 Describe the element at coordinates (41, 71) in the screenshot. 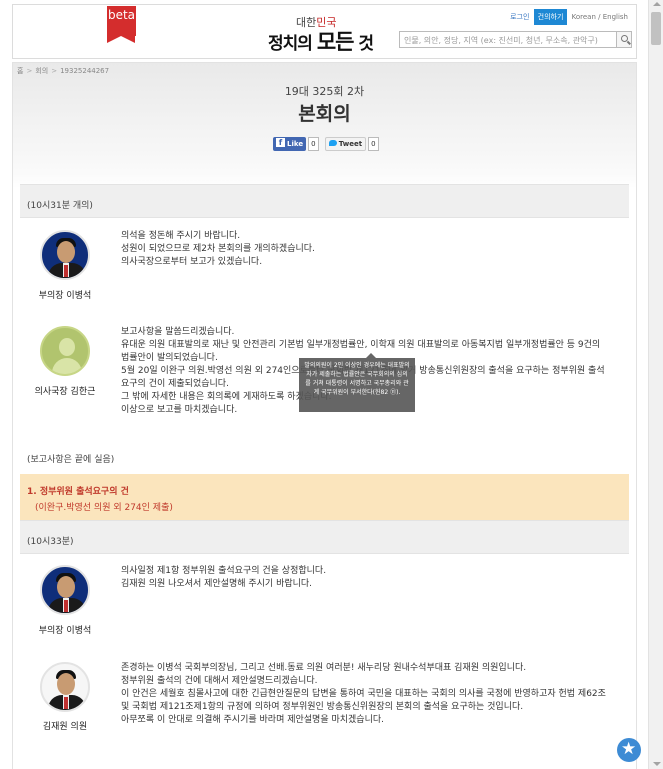

I see `breadcrumb-meetings: 회의` at that location.